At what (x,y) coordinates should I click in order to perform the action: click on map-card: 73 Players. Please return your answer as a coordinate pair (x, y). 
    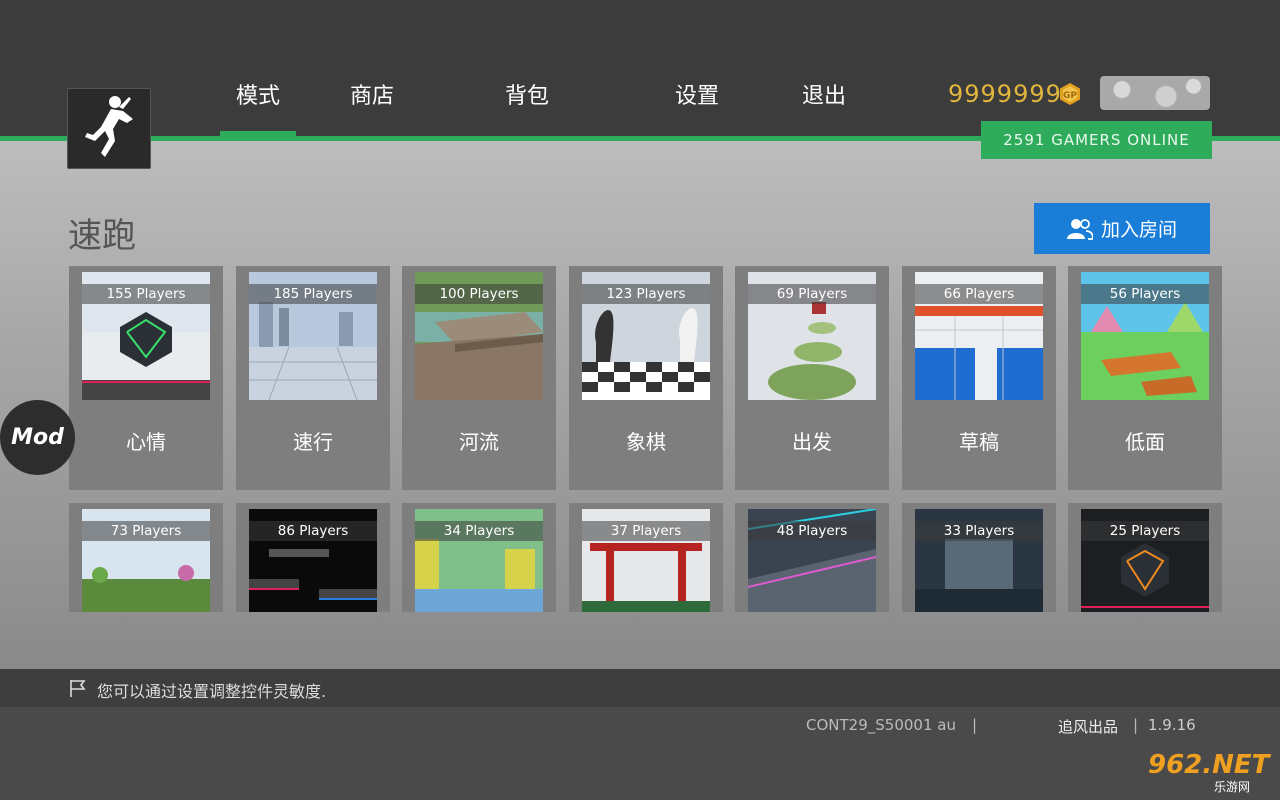
    Looking at the image, I should click on (146, 557).